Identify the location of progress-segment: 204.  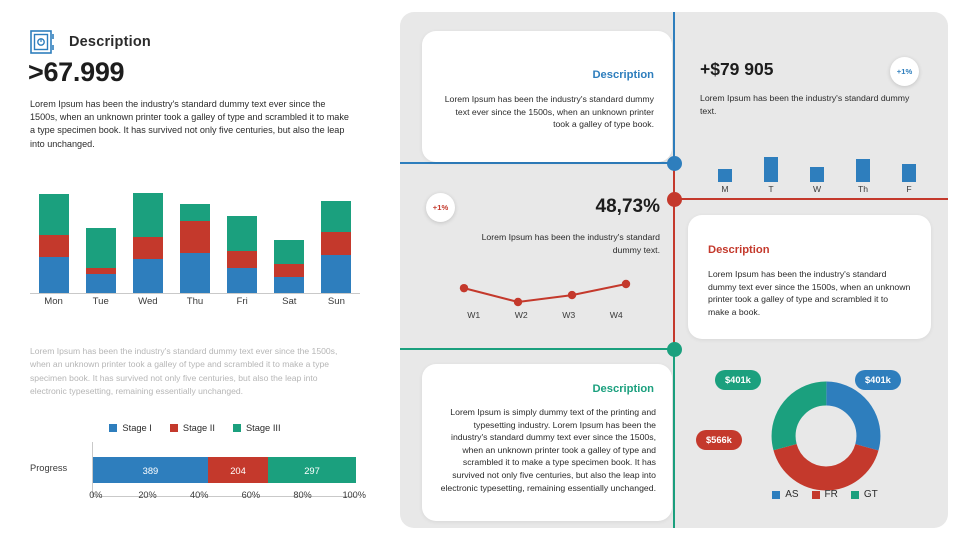
(238, 470).